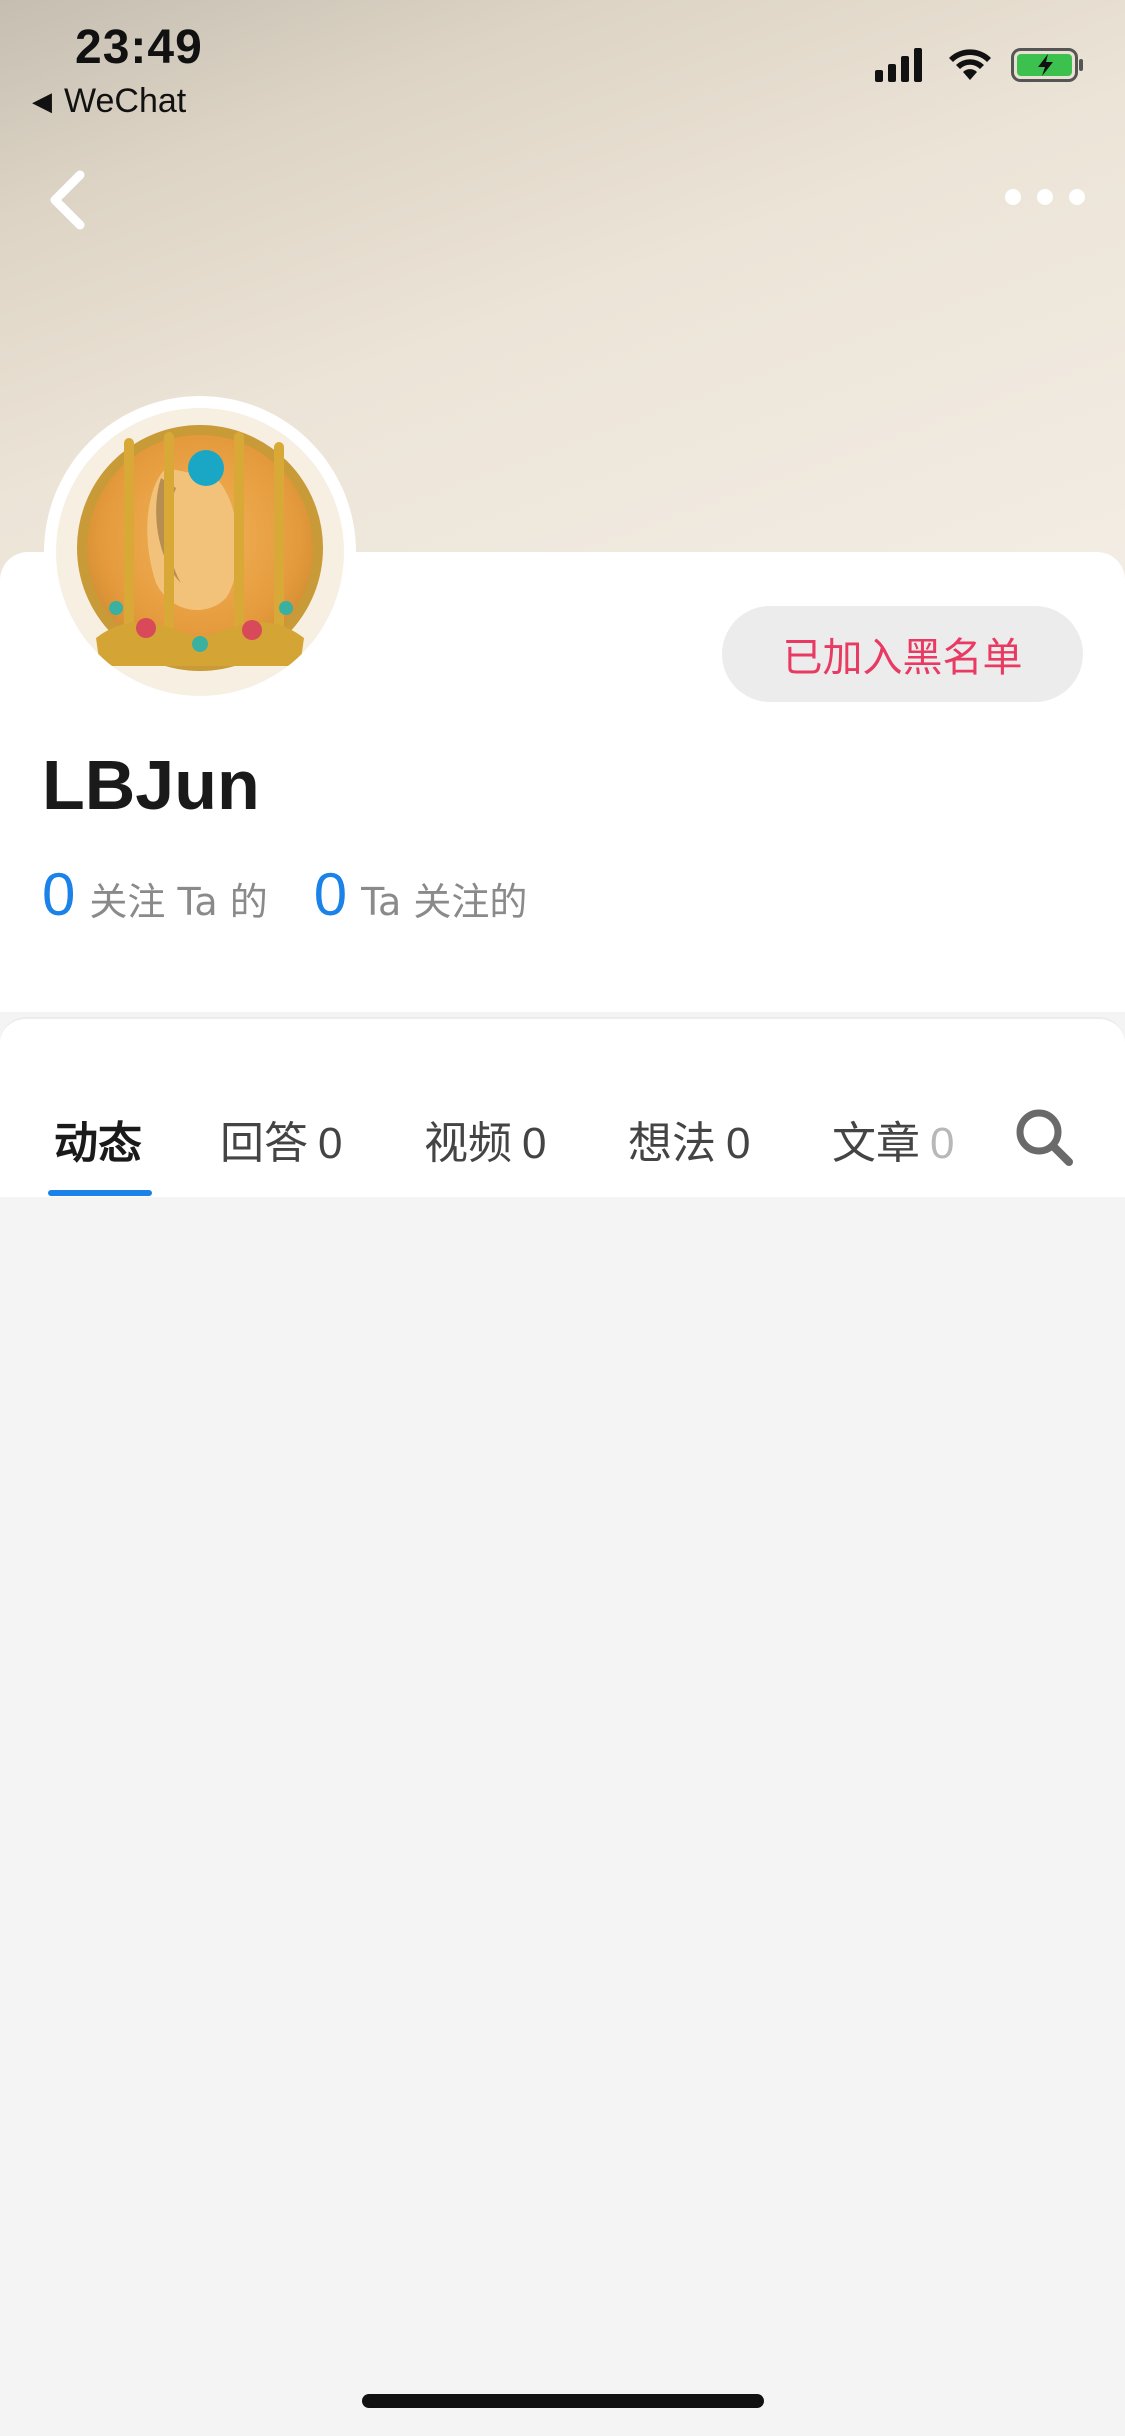  What do you see at coordinates (902, 654) in the screenshot?
I see `blacklist-status-button: 已加入黑名单` at bounding box center [902, 654].